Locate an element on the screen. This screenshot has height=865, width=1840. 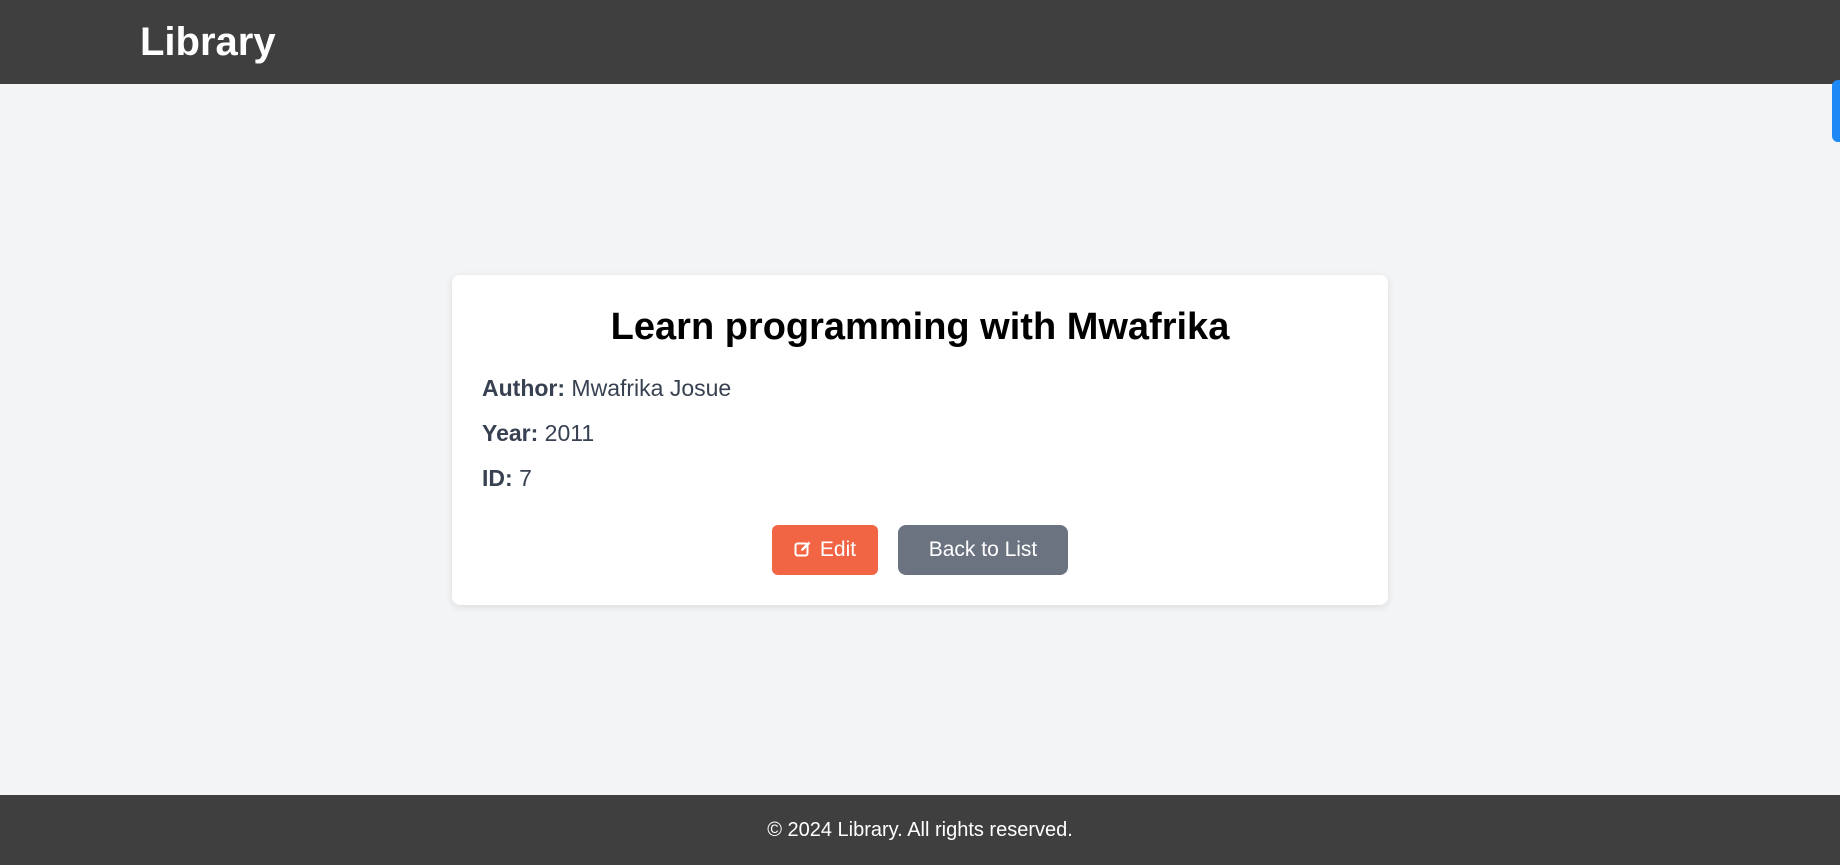
id-field: ID: 7 is located at coordinates (507, 478).